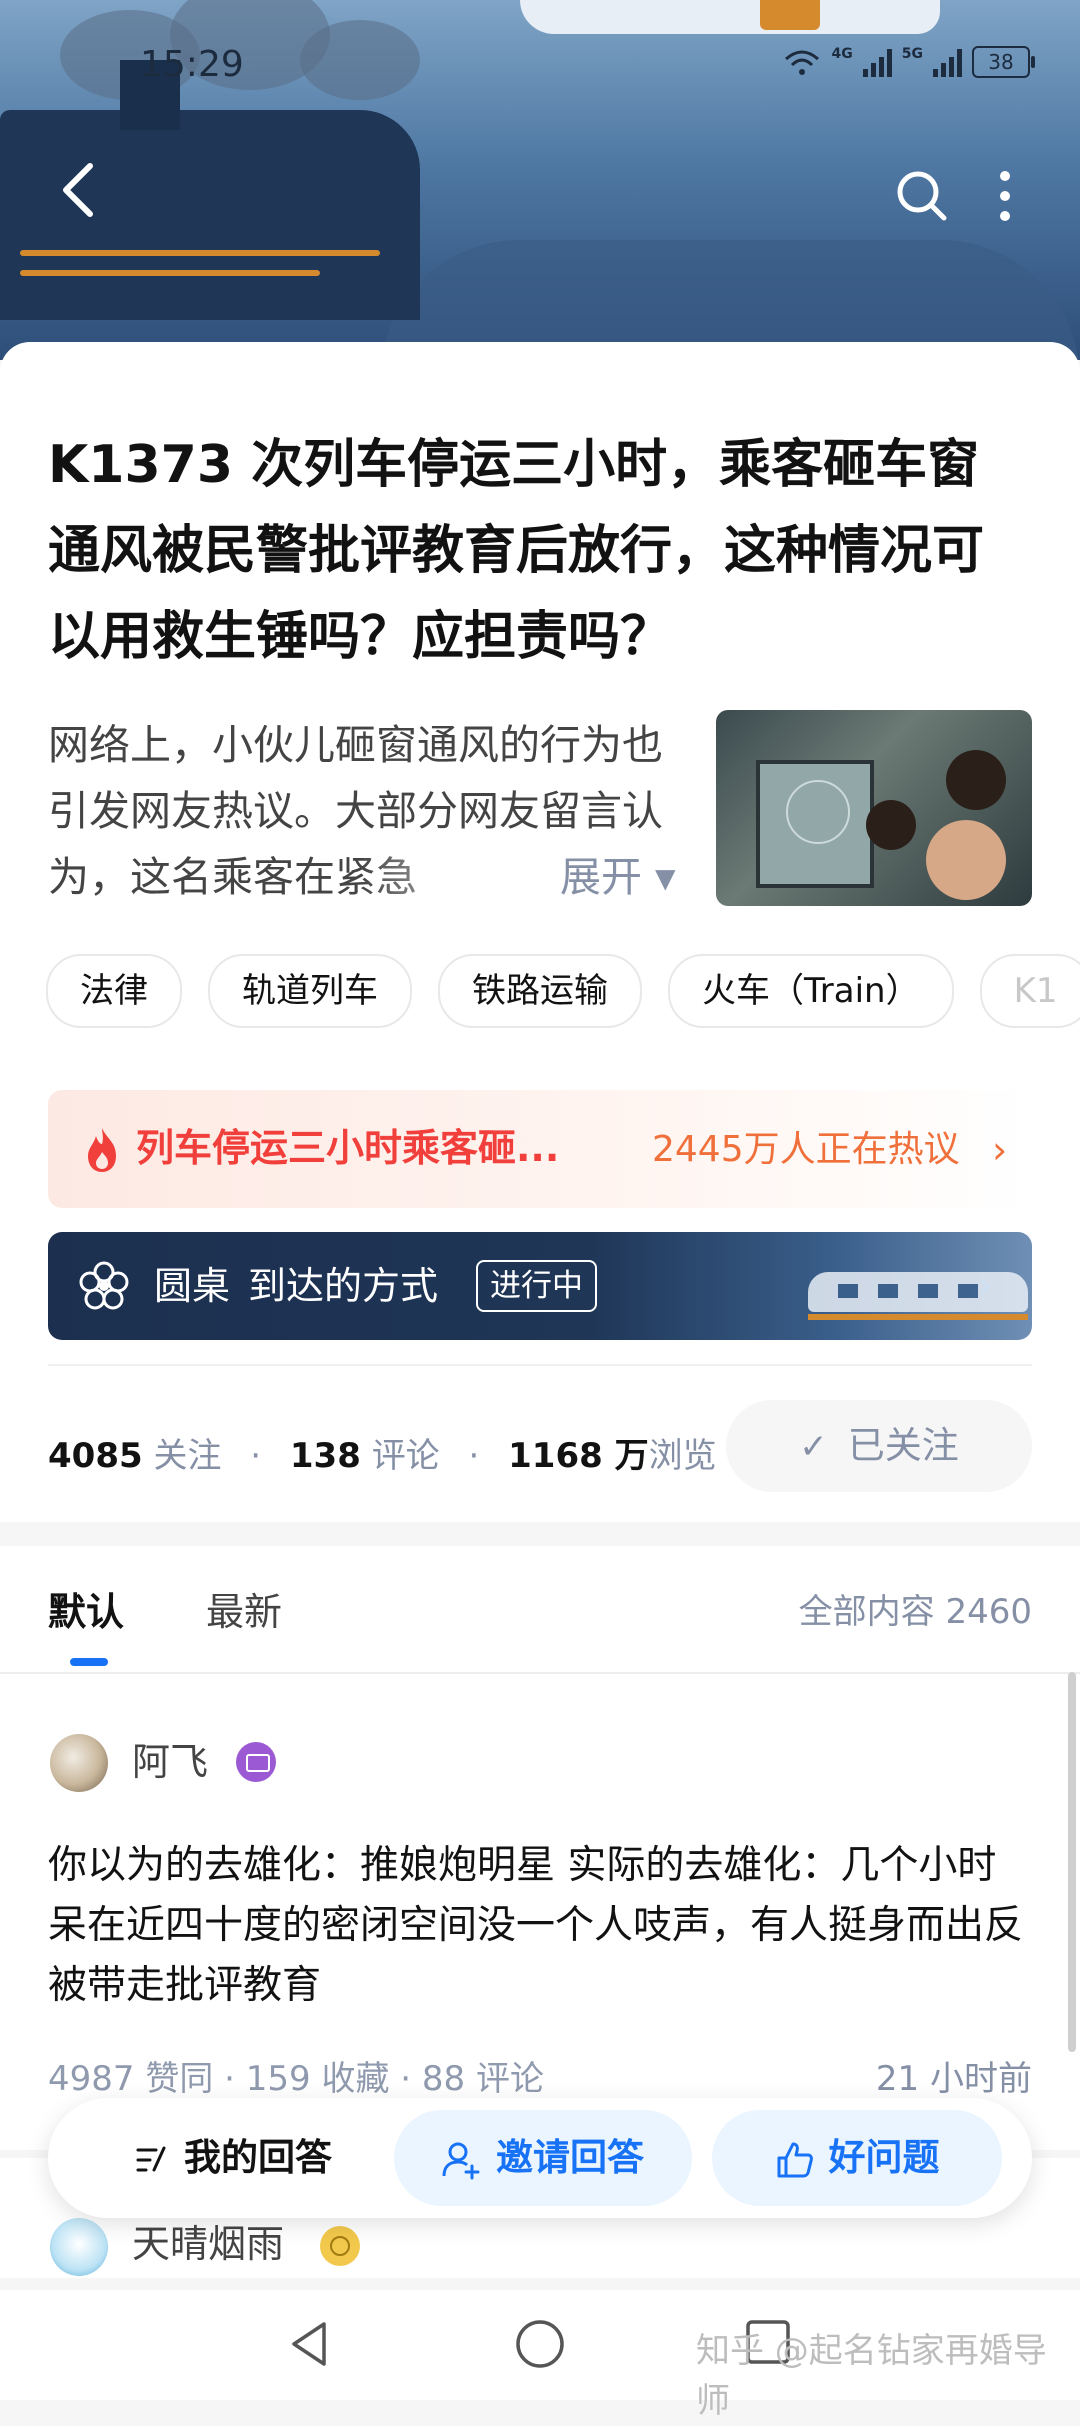  What do you see at coordinates (208, 2244) in the screenshot?
I see `author-name: 天晴烟雨` at bounding box center [208, 2244].